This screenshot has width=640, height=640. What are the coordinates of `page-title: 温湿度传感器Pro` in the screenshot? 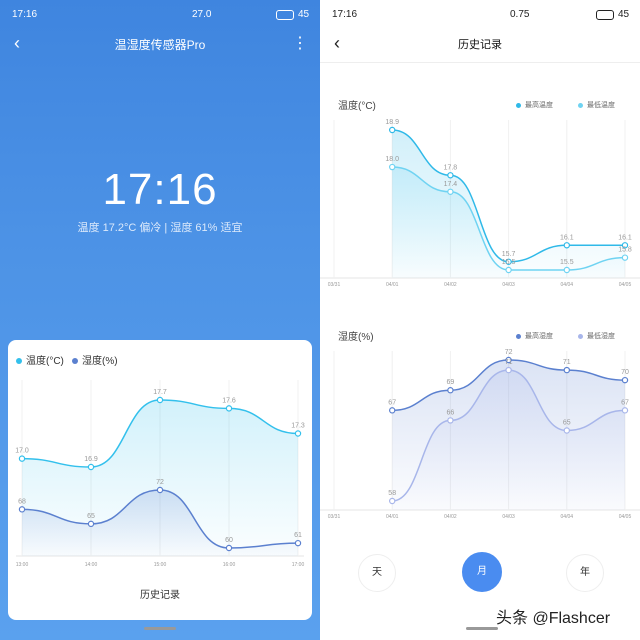 It's located at (160, 45).